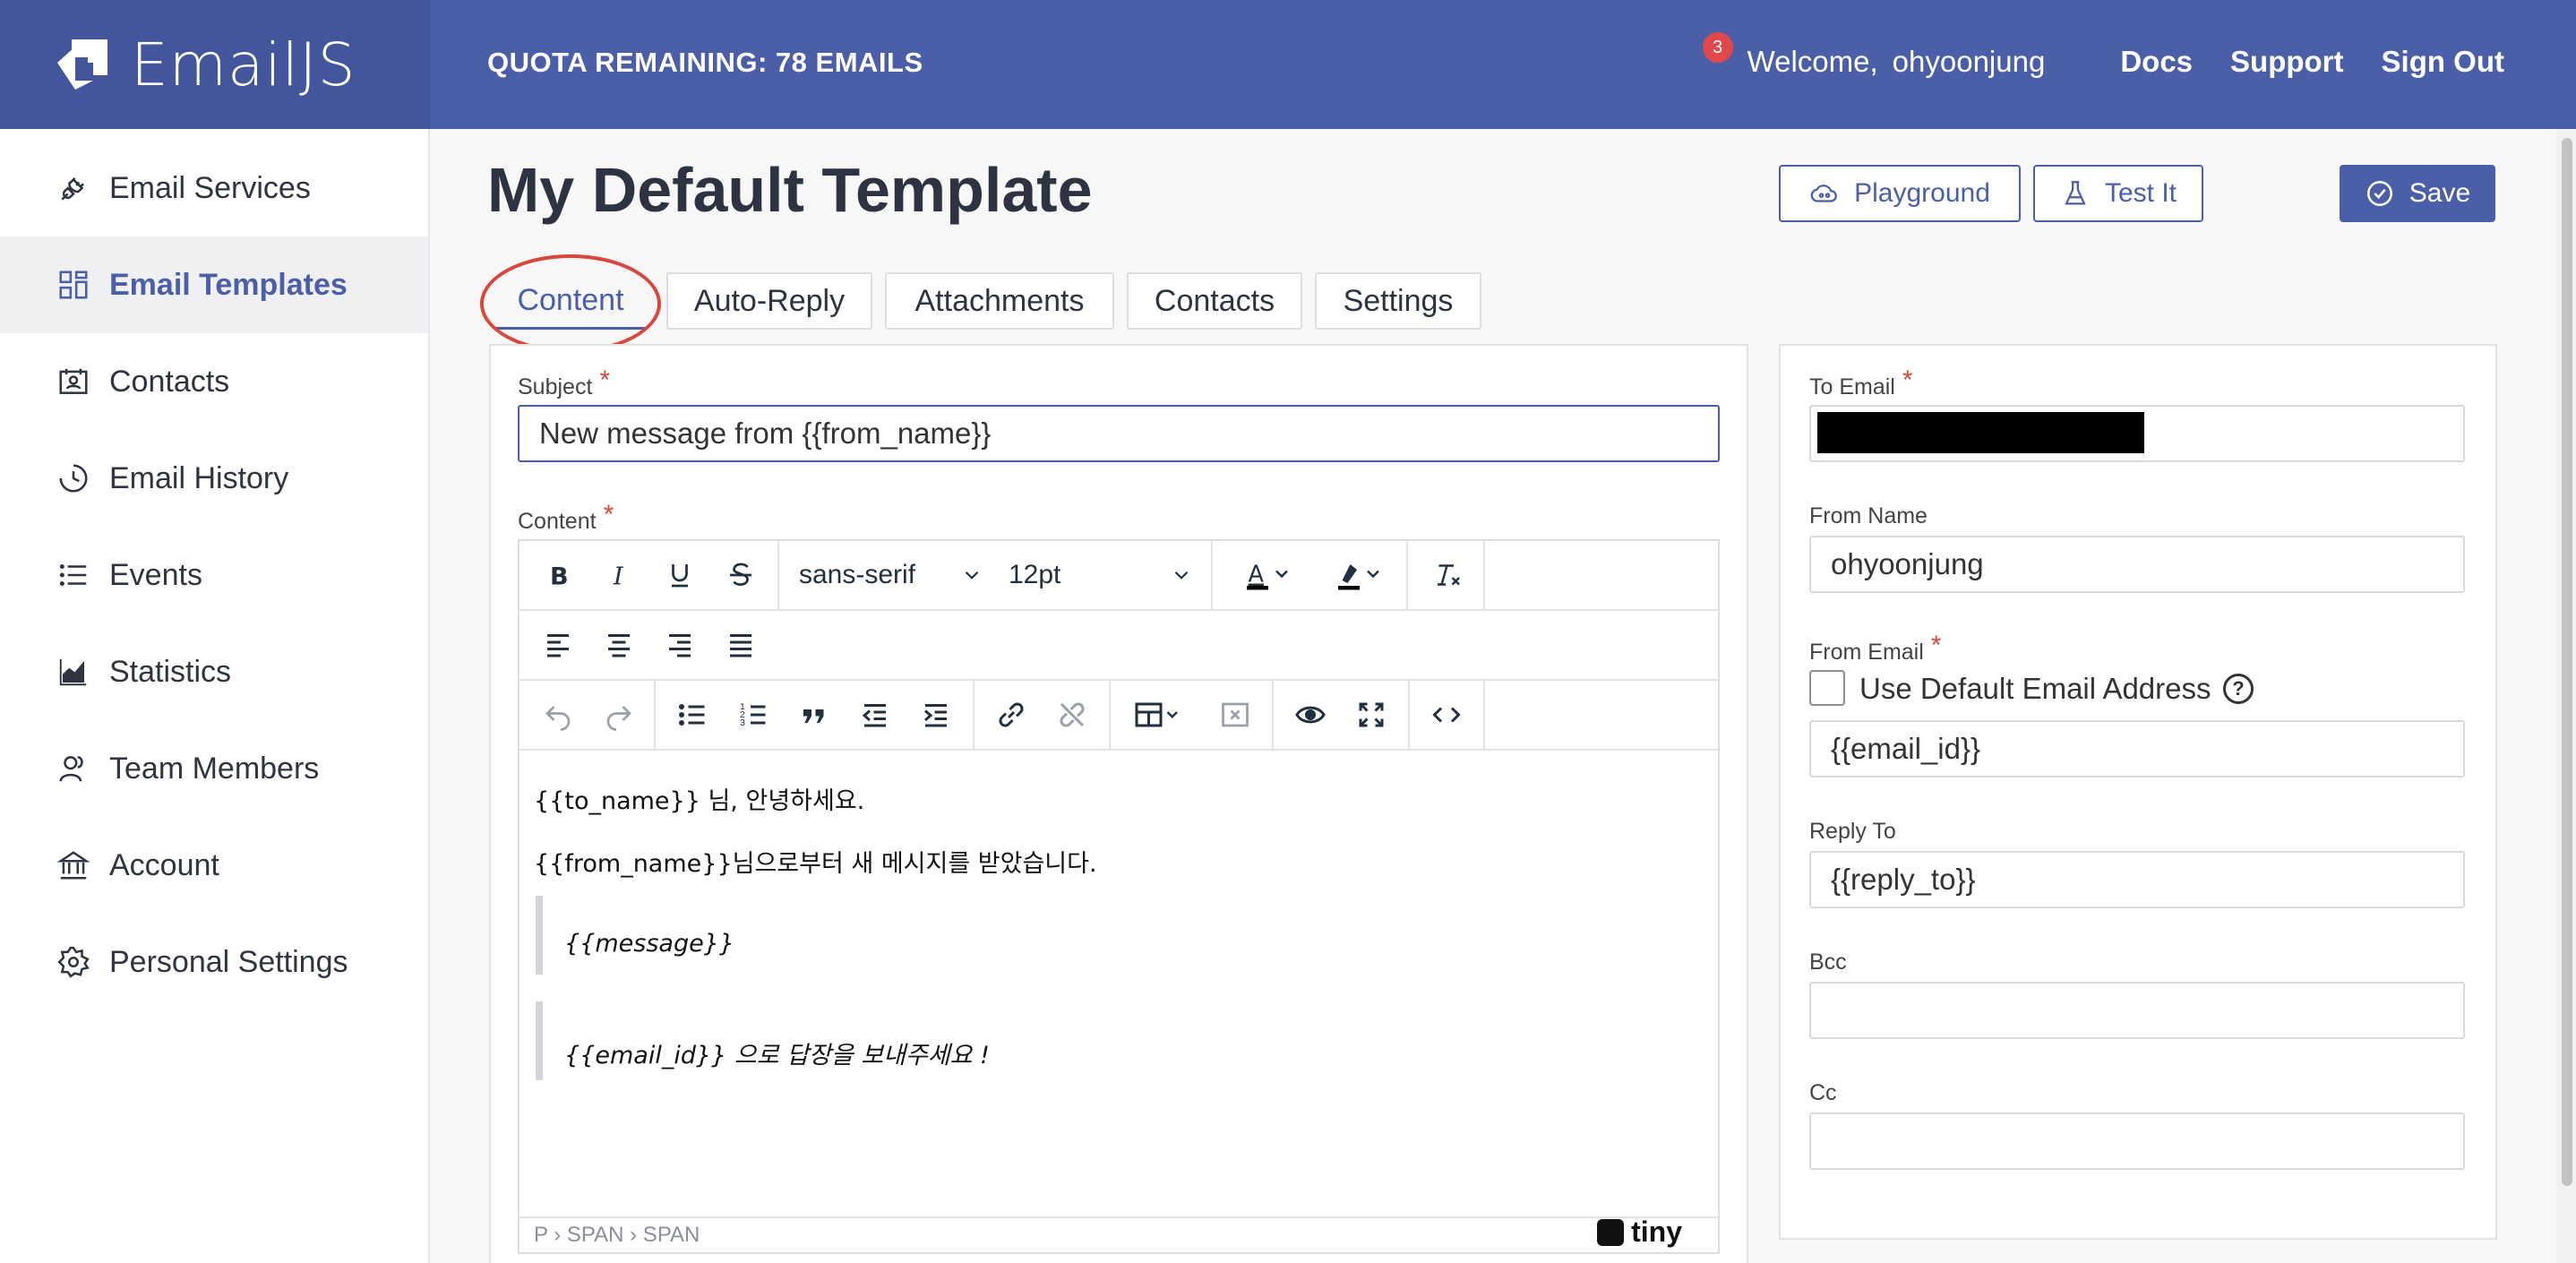 Image resolution: width=2576 pixels, height=1263 pixels. Describe the element at coordinates (705, 62) in the screenshot. I see `quota-remaining: QUOTA REMAINING: 78 EMAILS` at that location.